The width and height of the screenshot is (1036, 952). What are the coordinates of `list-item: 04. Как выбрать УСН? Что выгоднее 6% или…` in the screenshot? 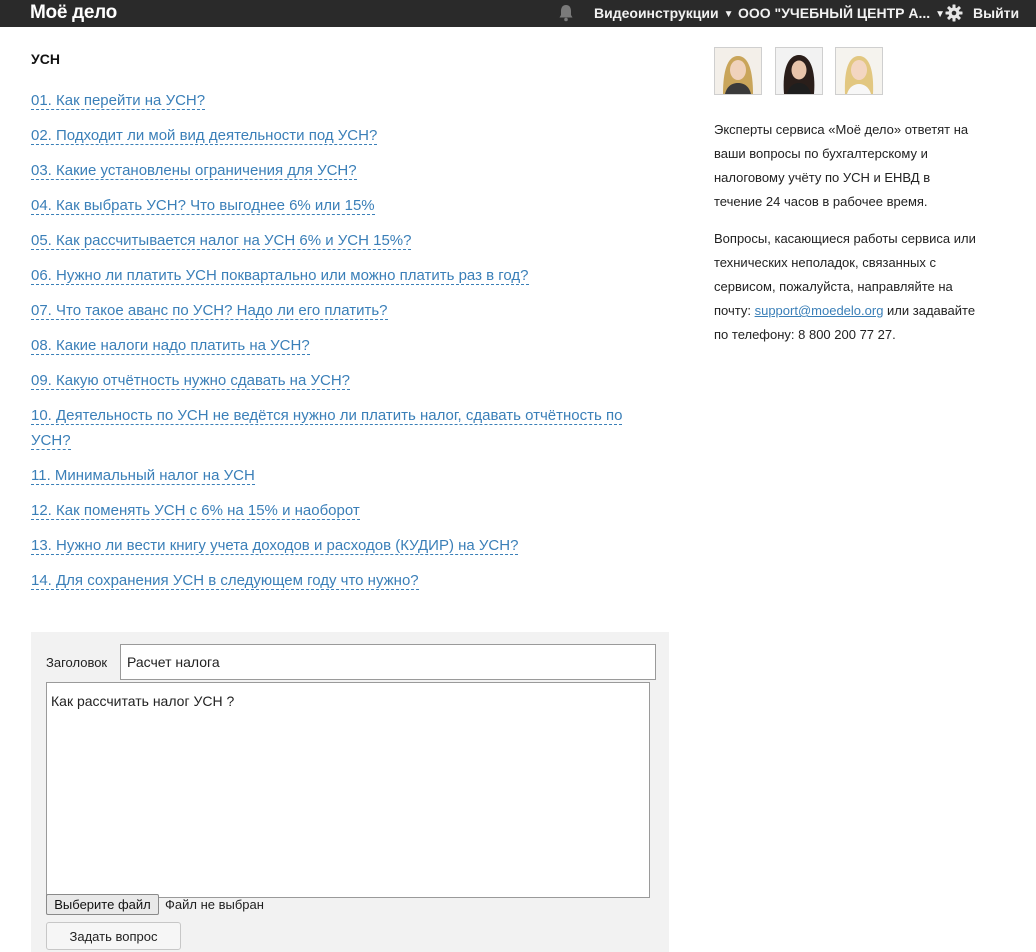 It's located at (341, 205).